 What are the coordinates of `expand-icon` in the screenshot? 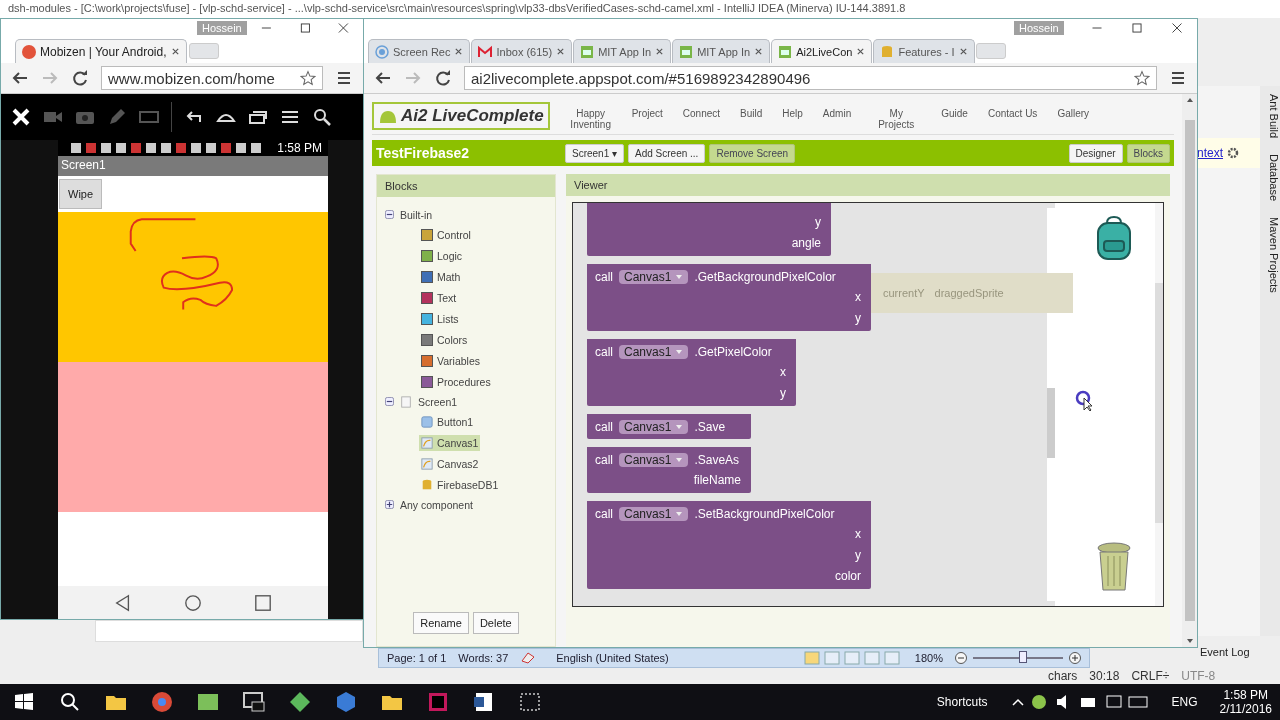 It's located at (389, 504).